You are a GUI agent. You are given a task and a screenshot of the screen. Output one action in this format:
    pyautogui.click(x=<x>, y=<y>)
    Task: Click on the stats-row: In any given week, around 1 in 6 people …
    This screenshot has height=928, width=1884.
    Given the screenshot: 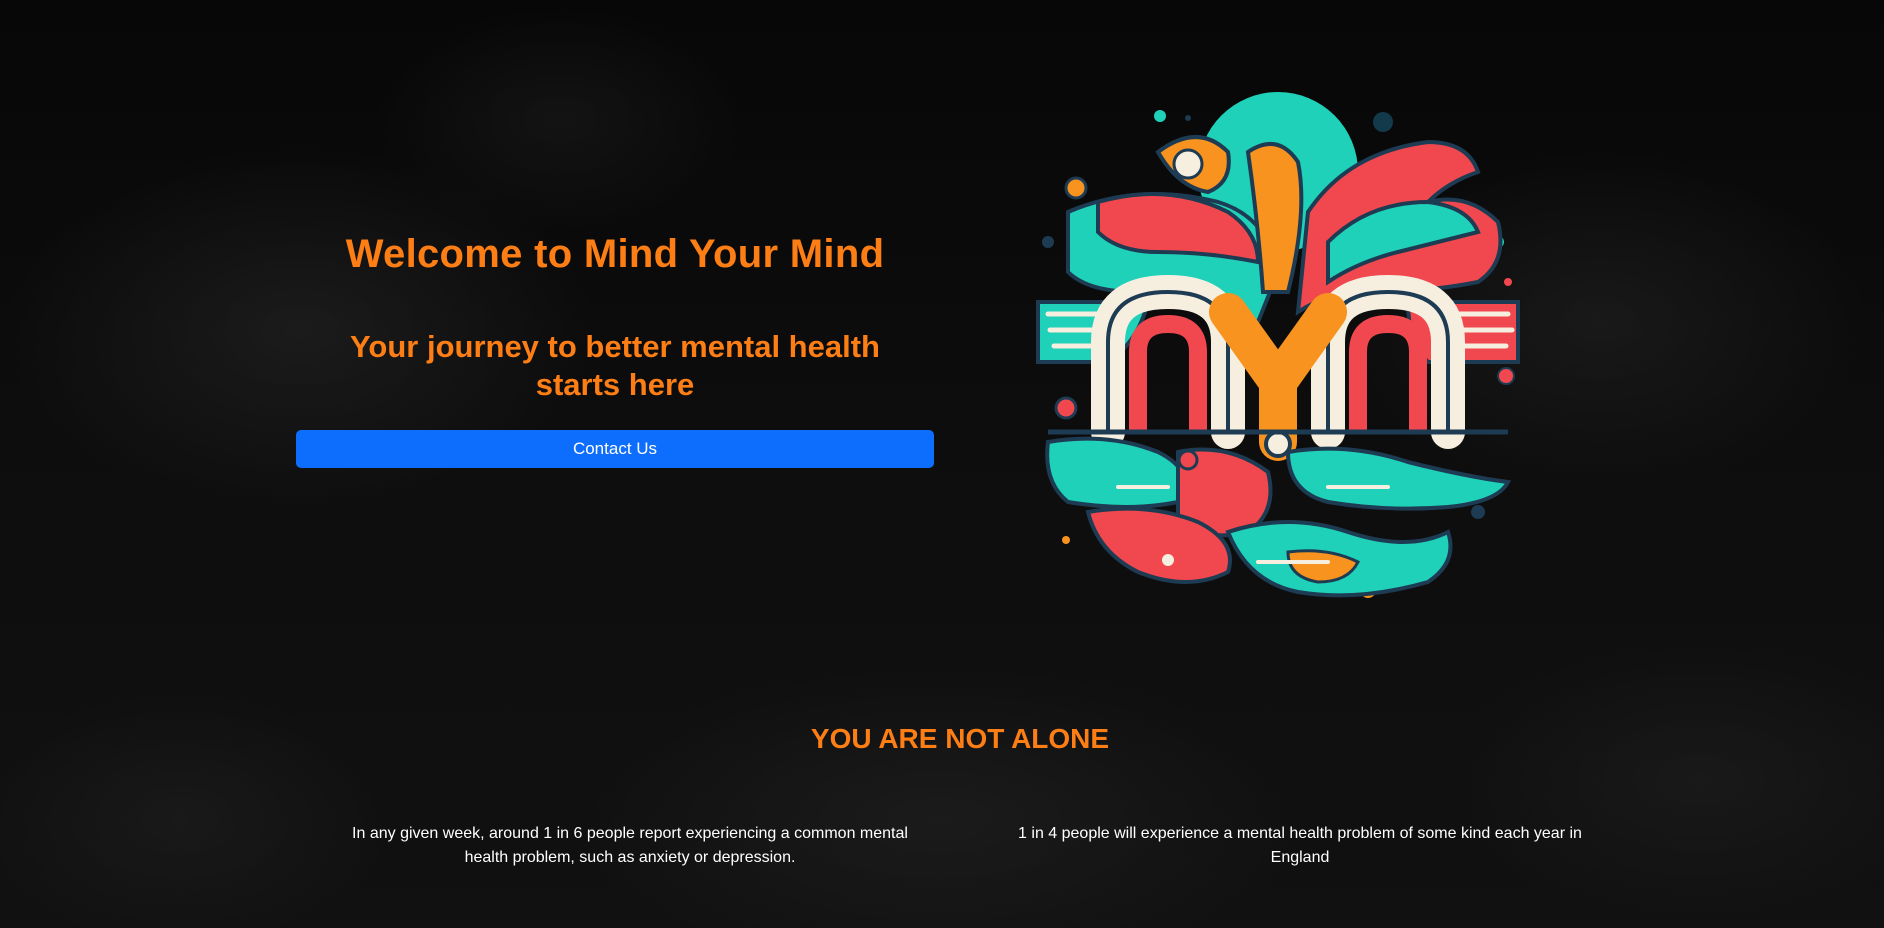 What is the action you would take?
    pyautogui.click(x=965, y=846)
    